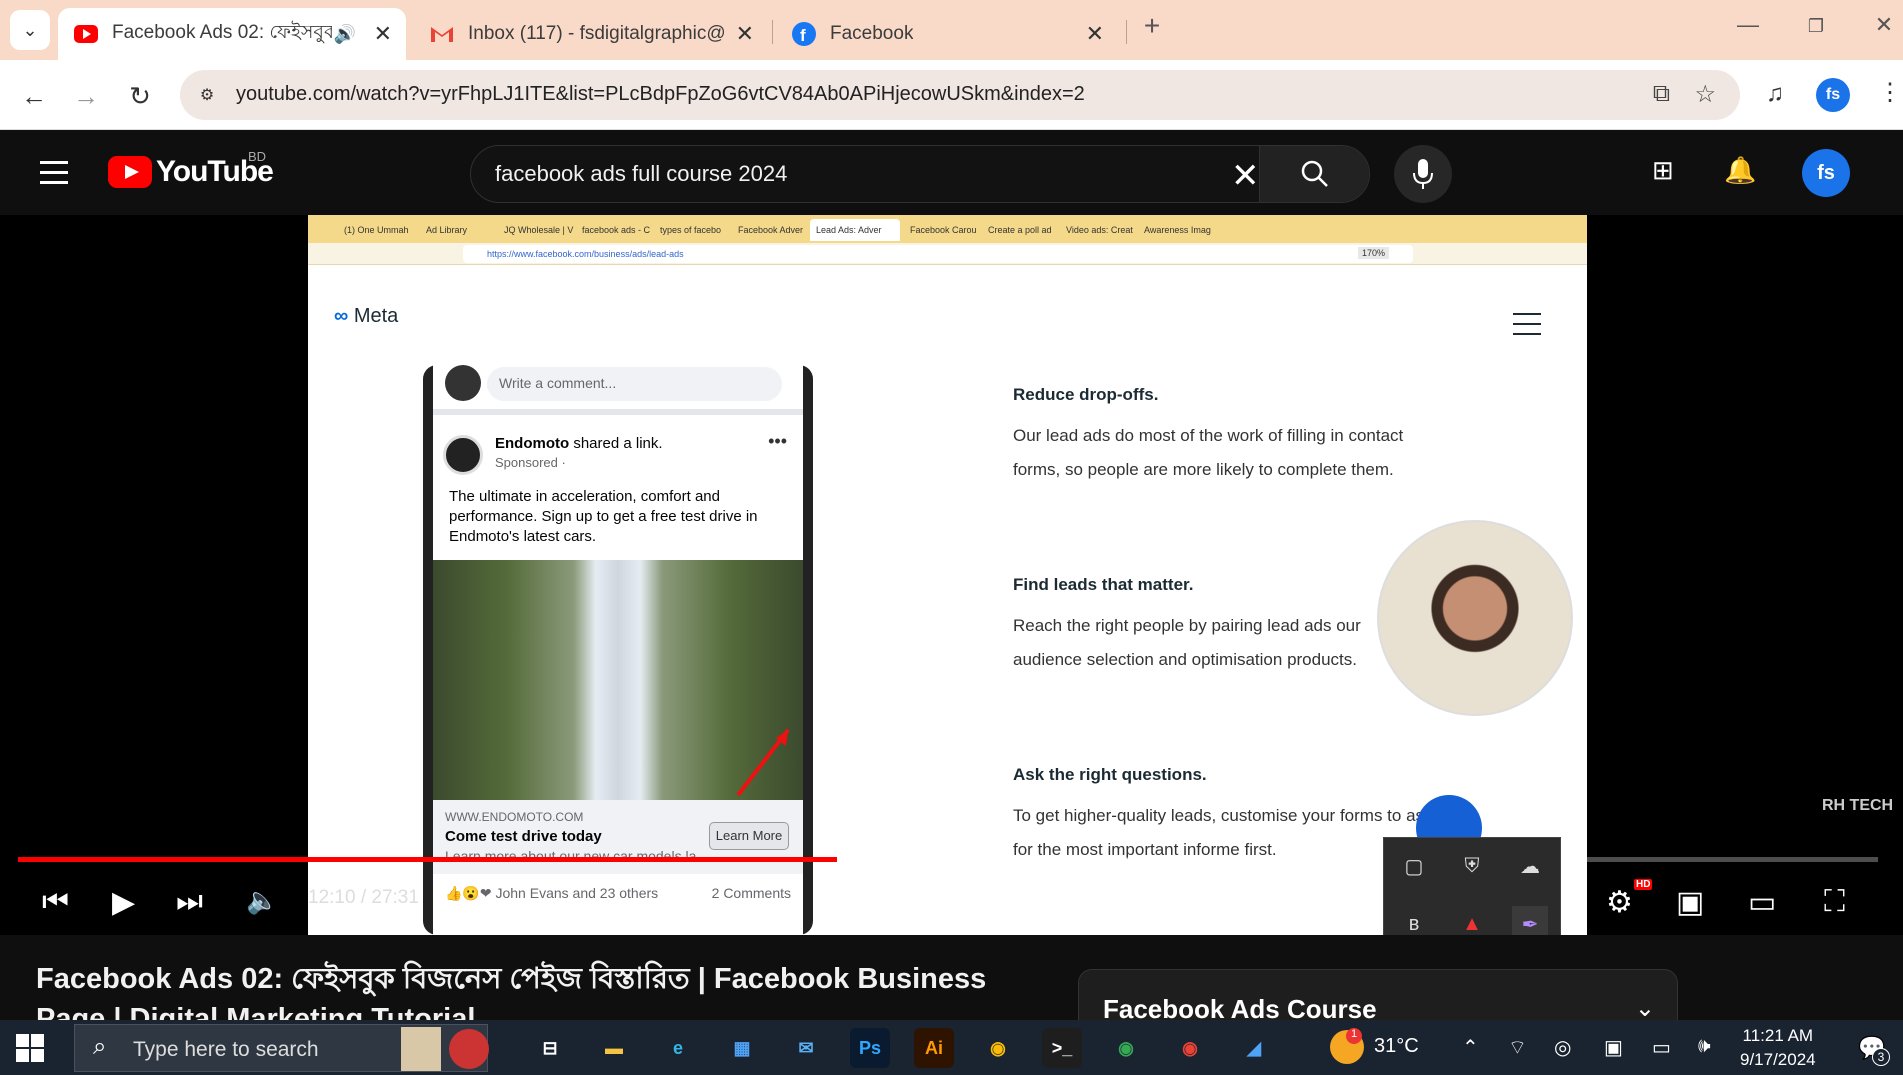 Image resolution: width=1903 pixels, height=1075 pixels. What do you see at coordinates (514, 817) in the screenshot?
I see `link-domain: WWW.ENDOMOTO.COM` at bounding box center [514, 817].